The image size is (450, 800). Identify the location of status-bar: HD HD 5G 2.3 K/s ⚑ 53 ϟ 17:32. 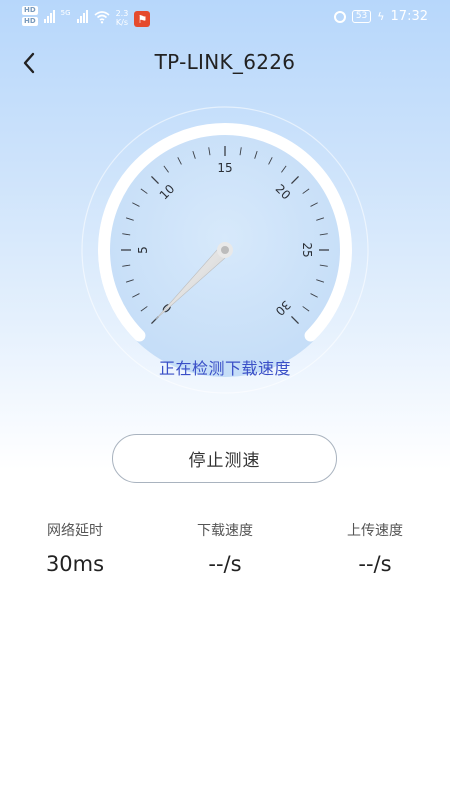
(225, 17).